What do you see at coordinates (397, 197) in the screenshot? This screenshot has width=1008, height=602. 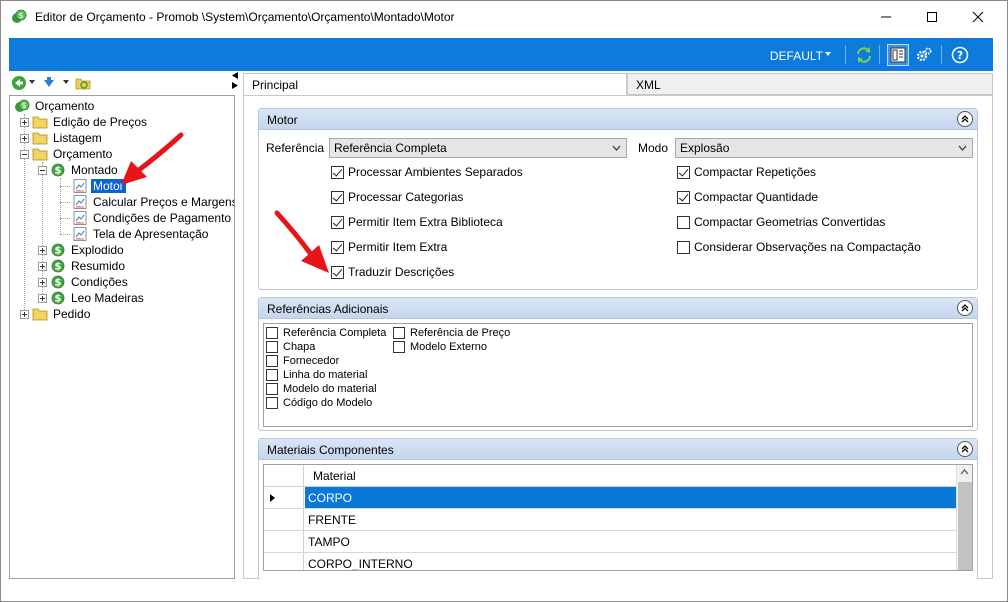 I see `option-checkbox: Processar Categorias` at bounding box center [397, 197].